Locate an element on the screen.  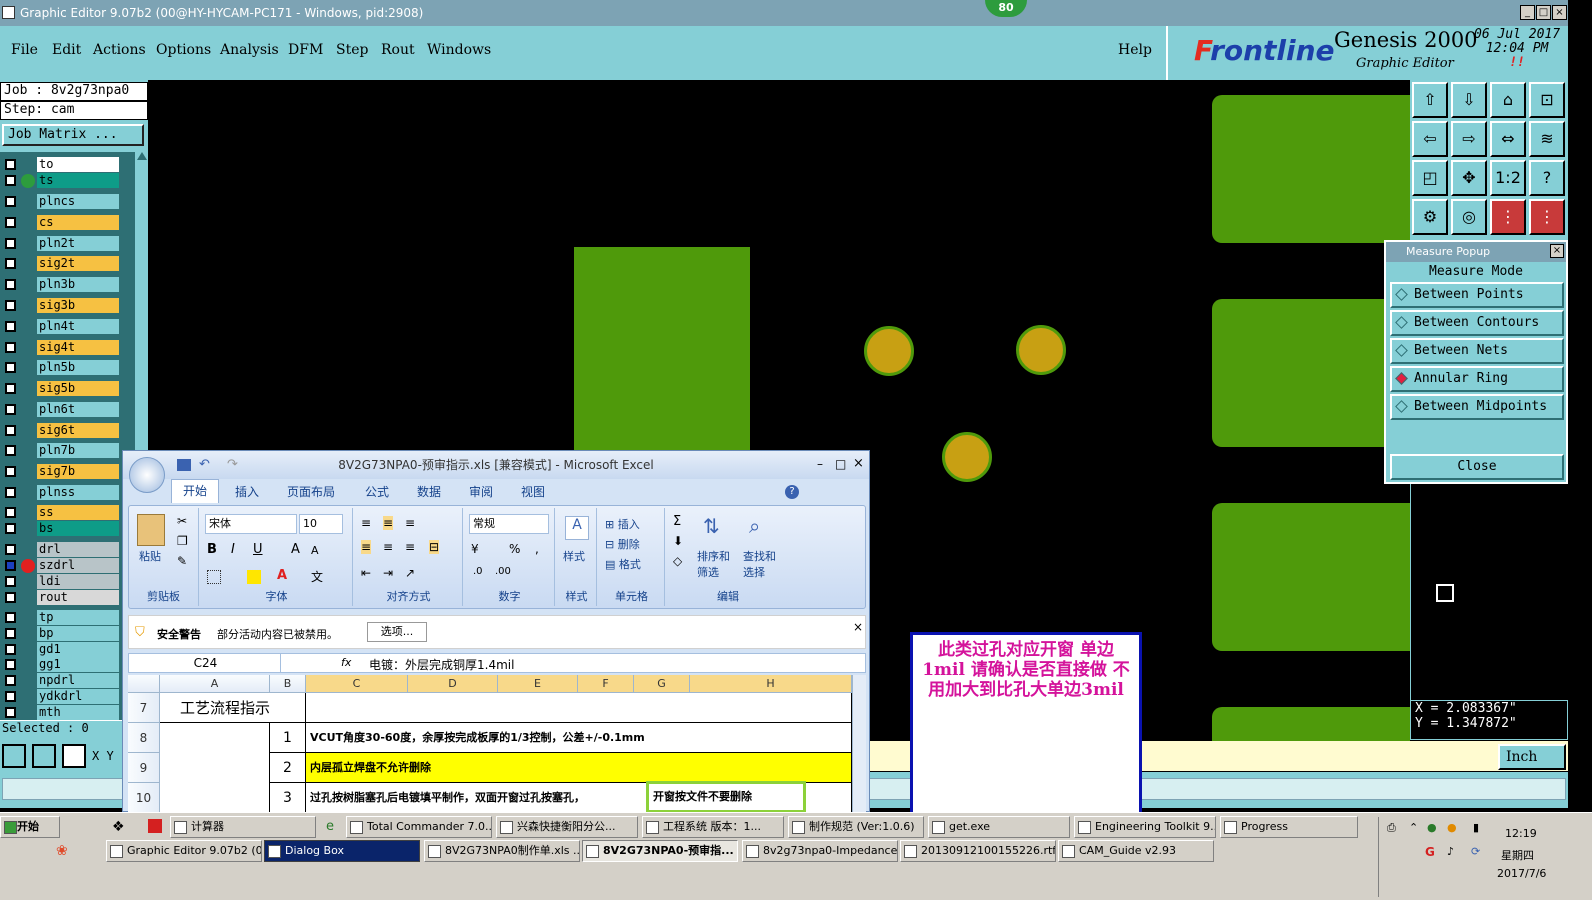
maximize-button: □ is located at coordinates (1543, 12).